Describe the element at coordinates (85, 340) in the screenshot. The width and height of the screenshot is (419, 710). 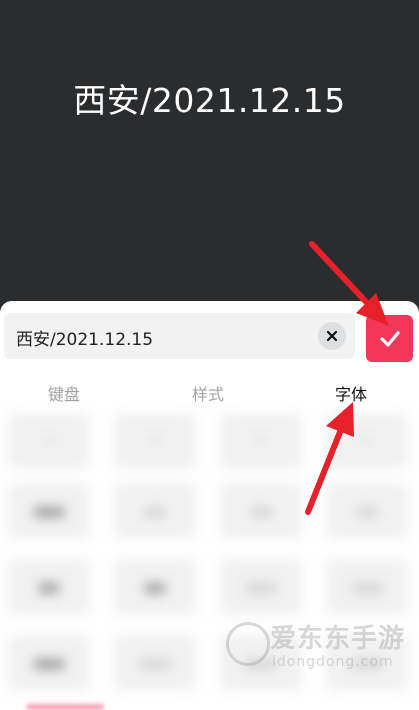
I see `text-input-value: 西安/2021.12.15` at that location.